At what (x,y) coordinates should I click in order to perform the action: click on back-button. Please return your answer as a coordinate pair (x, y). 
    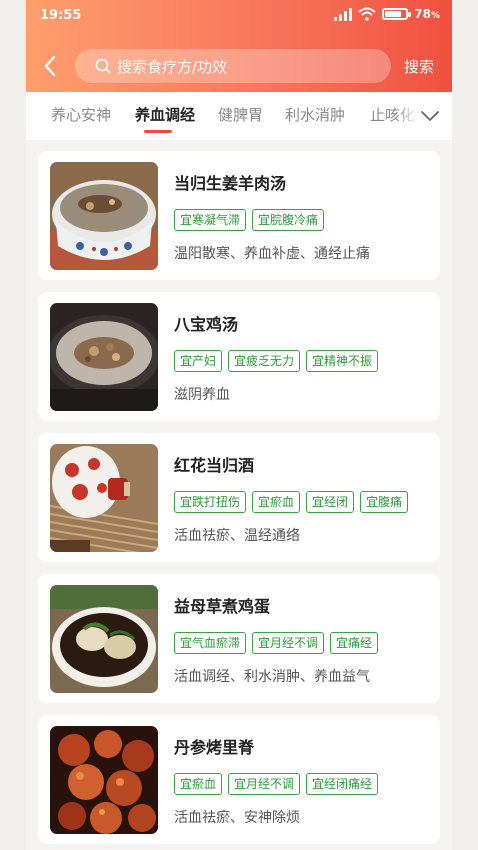
    Looking at the image, I should click on (50, 66).